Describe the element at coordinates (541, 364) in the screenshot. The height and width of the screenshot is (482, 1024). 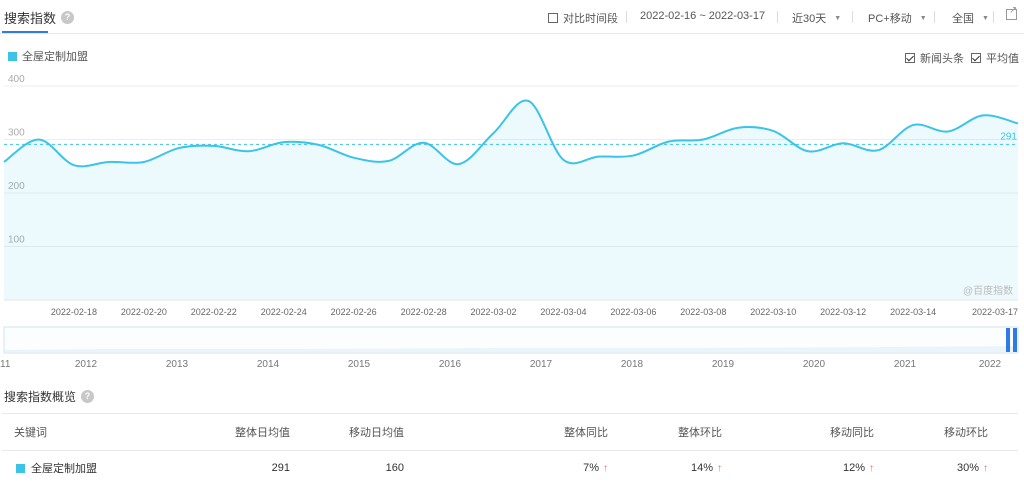
I see `navigator-year-label: 2017` at that location.